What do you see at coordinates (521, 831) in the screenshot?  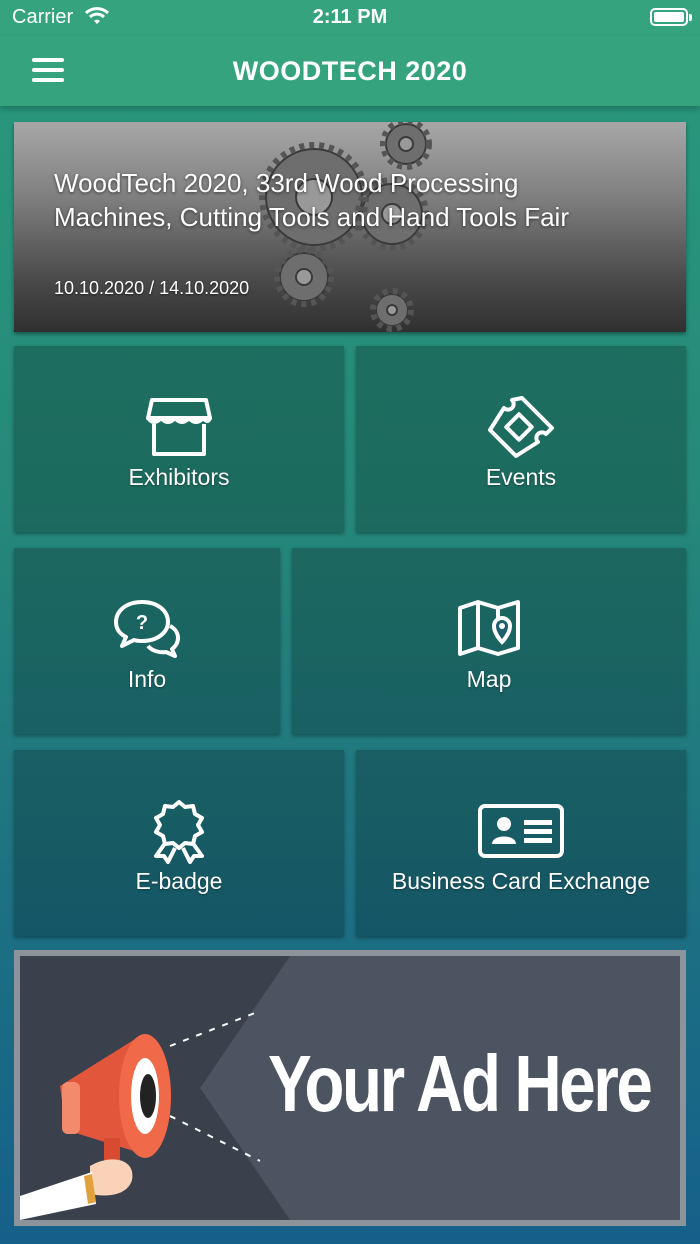 I see `id-card-icon` at bounding box center [521, 831].